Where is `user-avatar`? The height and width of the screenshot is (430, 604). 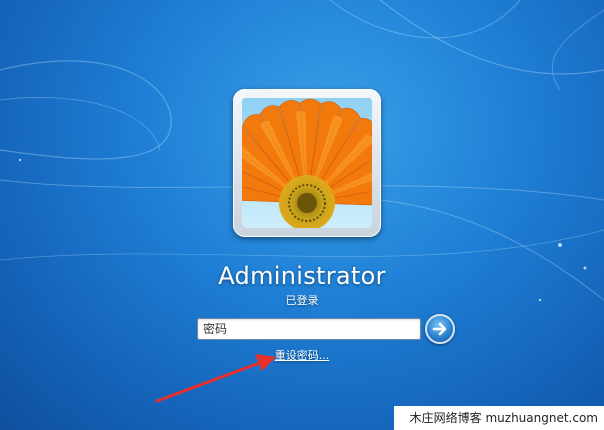 user-avatar is located at coordinates (307, 163).